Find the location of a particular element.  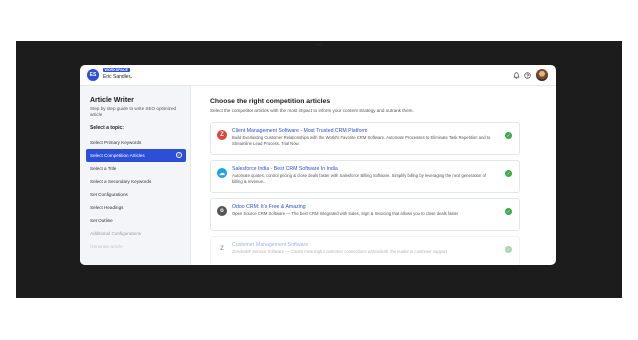

sidebar-item-primary-keywords: Select Primary Keywords is located at coordinates (136, 142).